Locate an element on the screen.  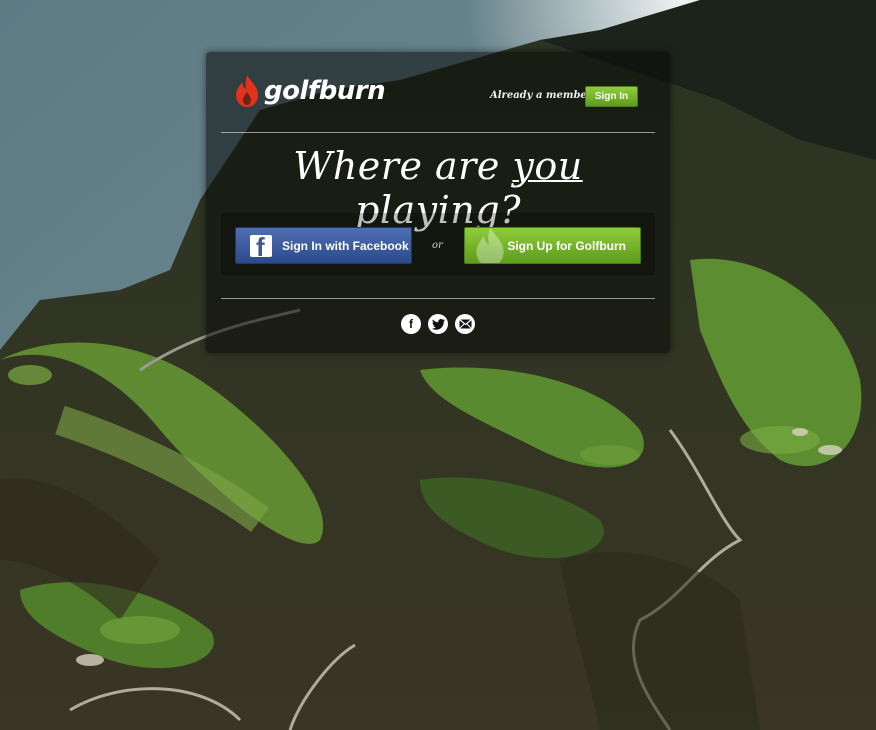
brand-name: golfburn is located at coordinates (325, 91).